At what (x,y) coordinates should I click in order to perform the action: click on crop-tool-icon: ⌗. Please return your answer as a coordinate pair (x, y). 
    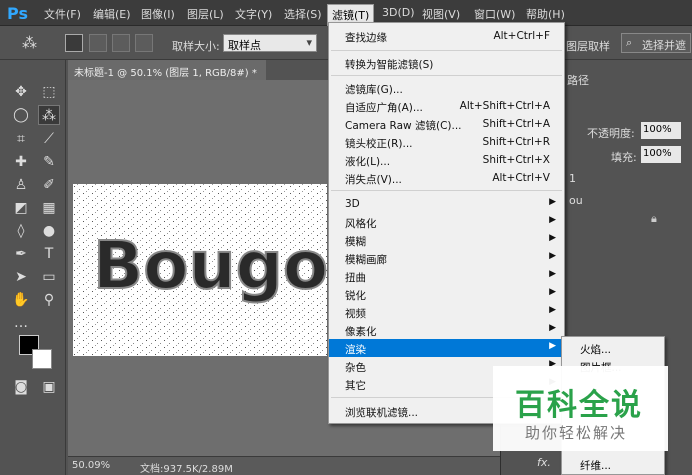
    Looking at the image, I should click on (21, 139).